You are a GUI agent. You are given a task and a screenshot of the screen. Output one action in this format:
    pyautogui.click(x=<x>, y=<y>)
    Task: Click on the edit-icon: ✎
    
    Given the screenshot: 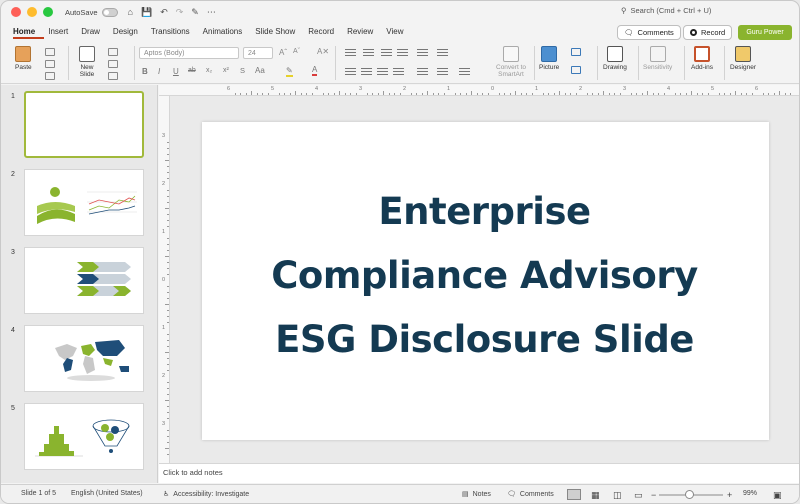 What is the action you would take?
    pyautogui.click(x=195, y=12)
    